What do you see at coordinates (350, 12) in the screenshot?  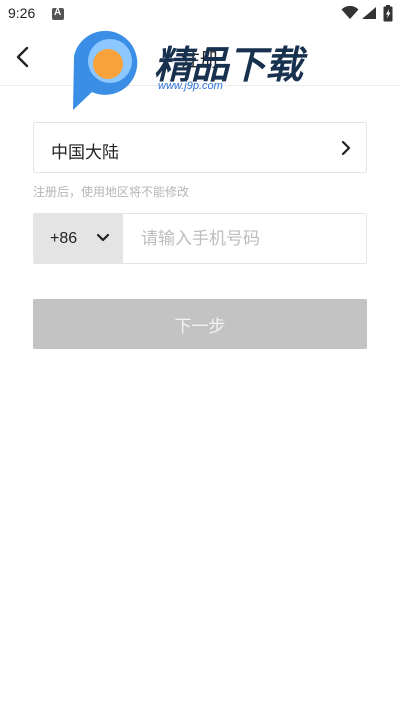 I see `wifi-icon` at bounding box center [350, 12].